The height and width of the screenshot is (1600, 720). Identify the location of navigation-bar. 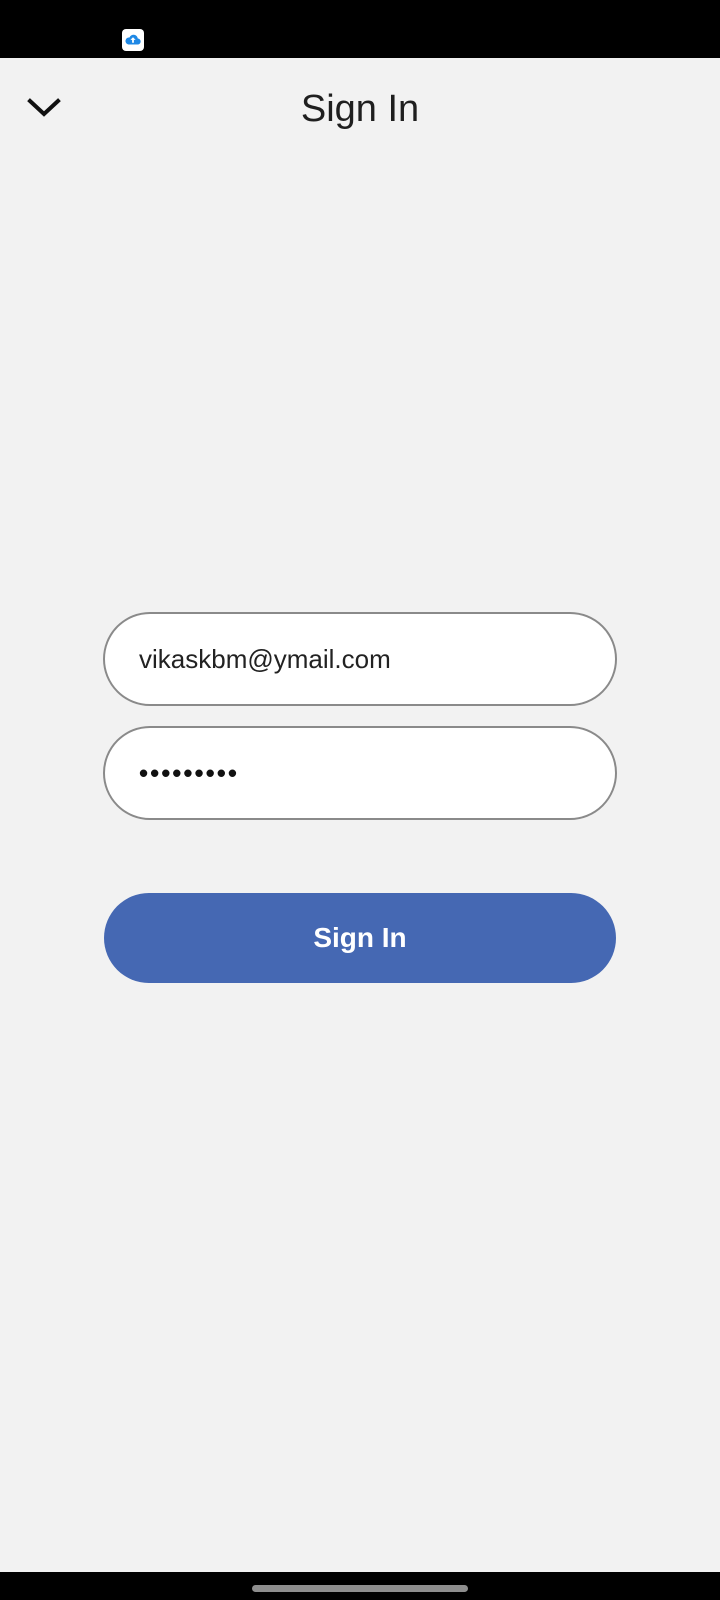
(360, 1586).